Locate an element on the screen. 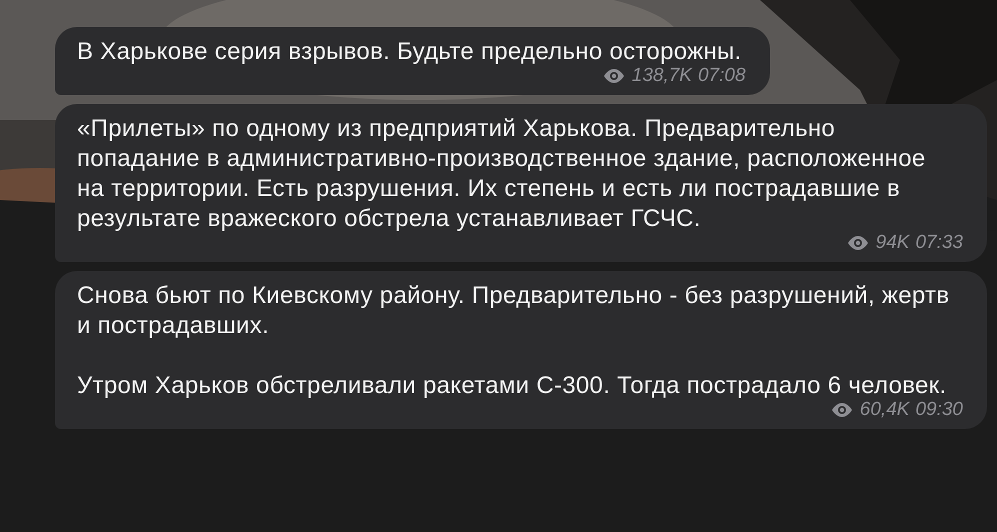  message-time: 07:08 is located at coordinates (722, 76).